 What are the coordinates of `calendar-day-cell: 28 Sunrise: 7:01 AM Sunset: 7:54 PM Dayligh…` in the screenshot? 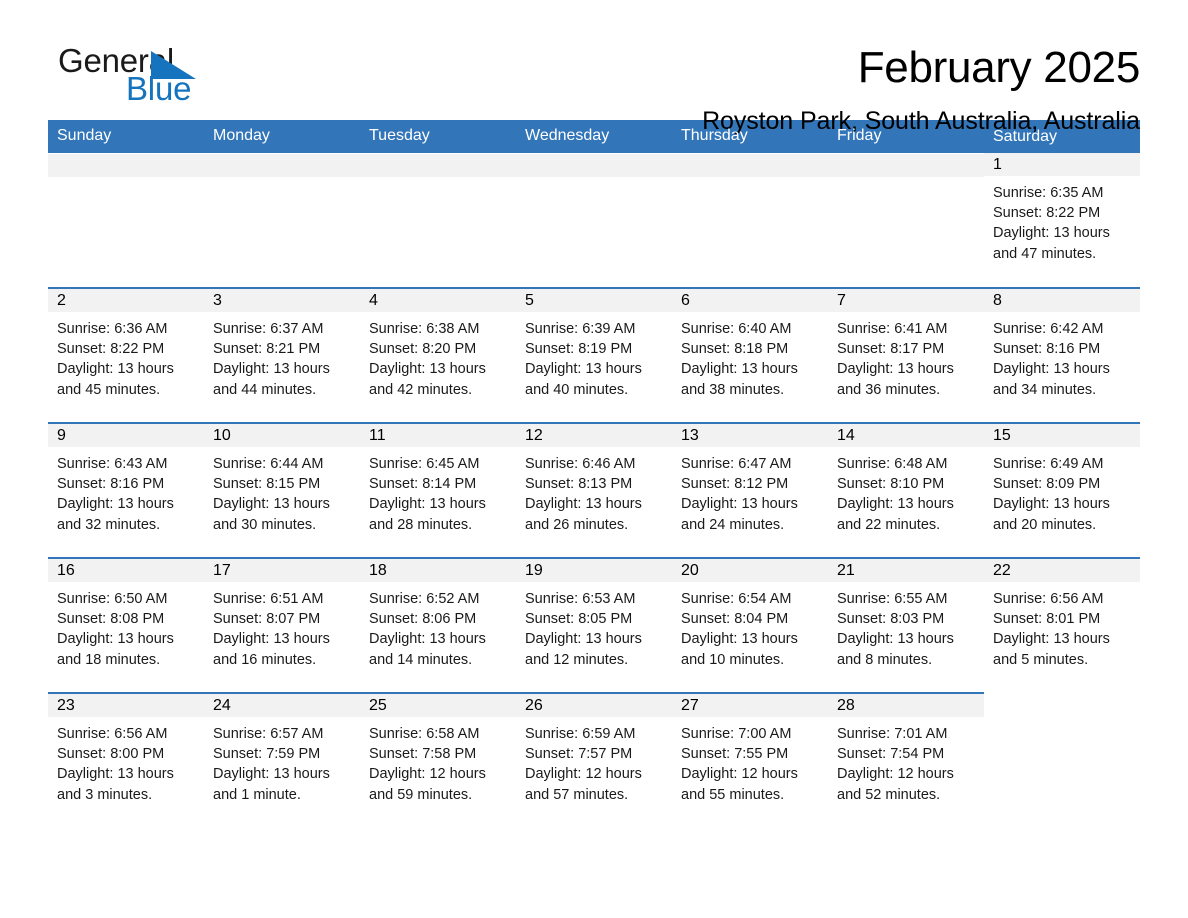 It's located at (906, 760).